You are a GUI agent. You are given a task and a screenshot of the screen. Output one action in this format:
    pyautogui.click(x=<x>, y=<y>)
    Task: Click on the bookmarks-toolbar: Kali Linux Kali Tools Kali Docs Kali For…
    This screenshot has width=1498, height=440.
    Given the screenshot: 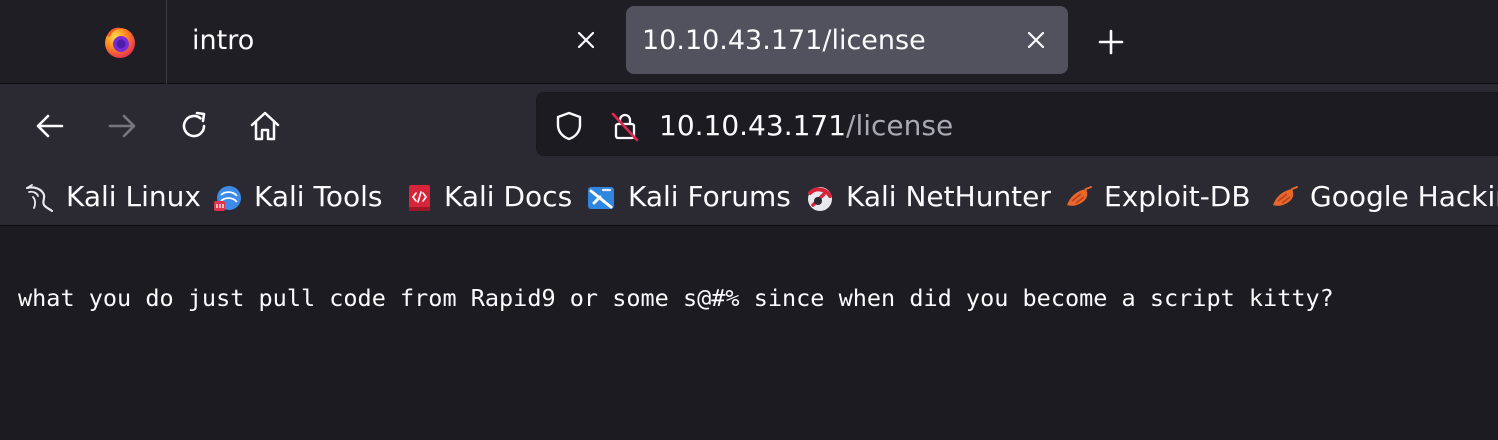 What is the action you would take?
    pyautogui.click(x=749, y=197)
    